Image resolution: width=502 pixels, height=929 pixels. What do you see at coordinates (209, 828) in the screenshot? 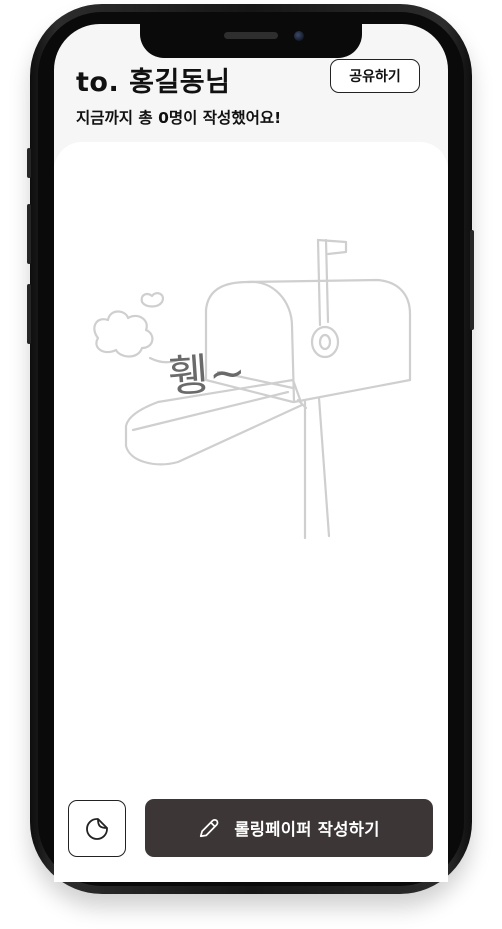
I see `pencil-icon` at bounding box center [209, 828].